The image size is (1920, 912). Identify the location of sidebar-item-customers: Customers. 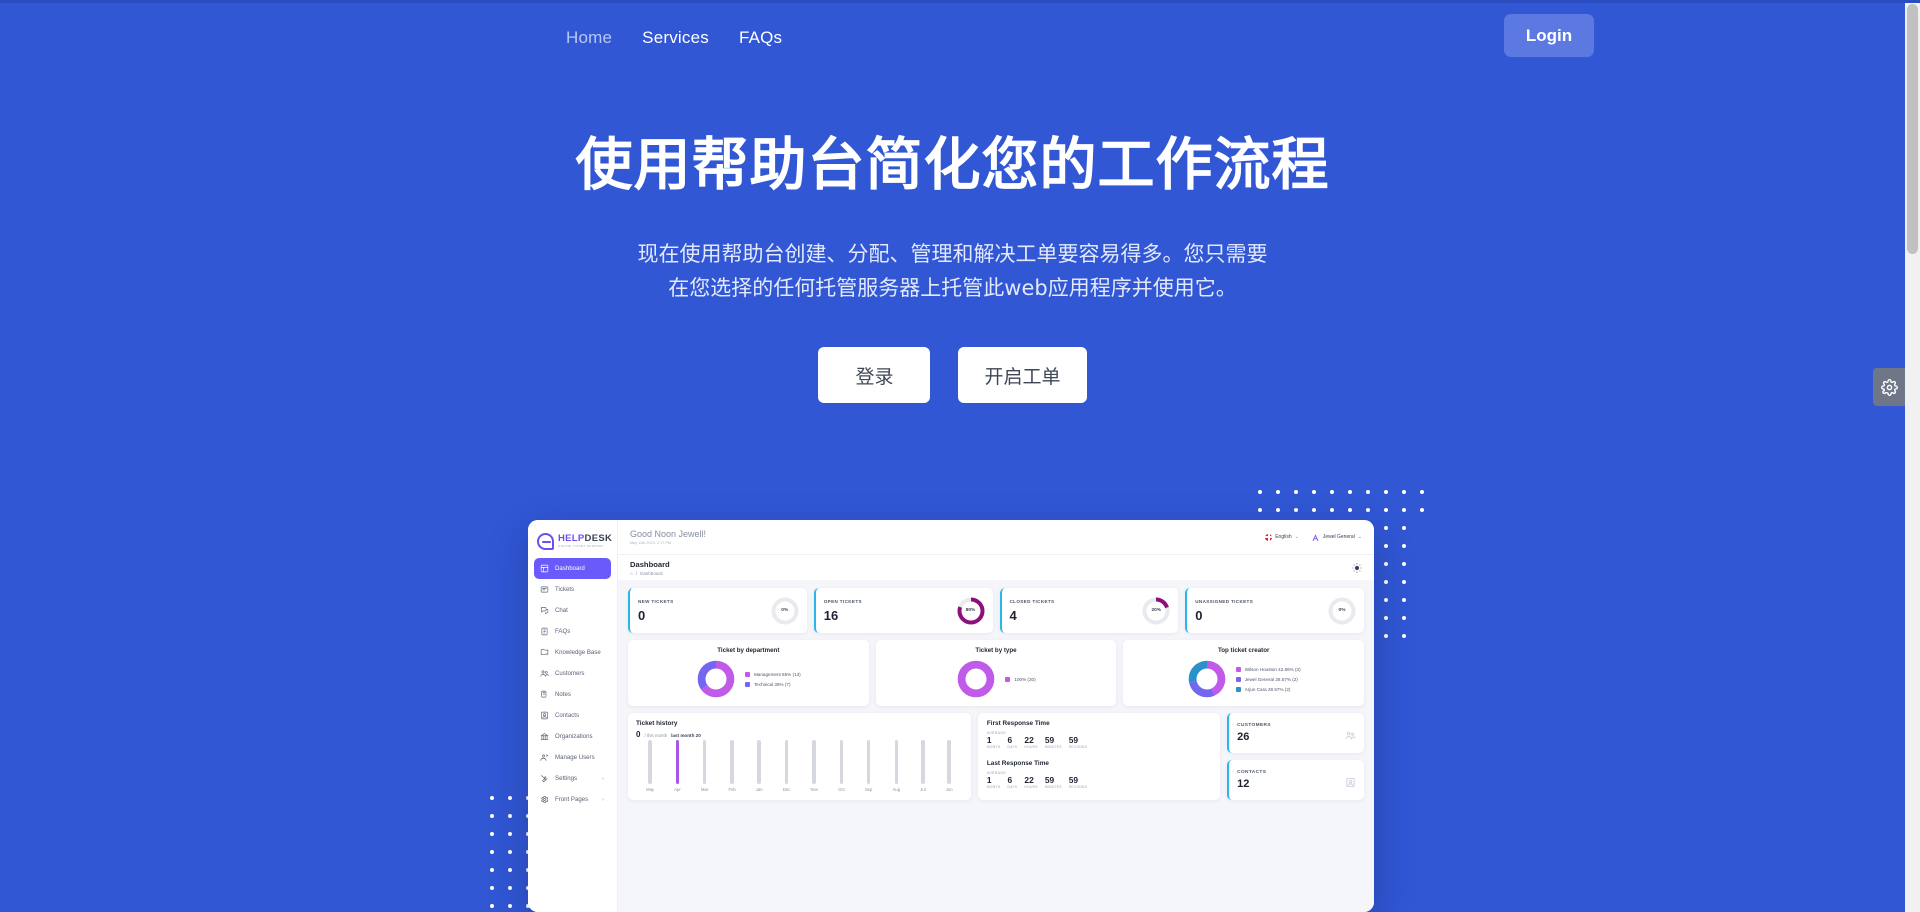
(572, 673).